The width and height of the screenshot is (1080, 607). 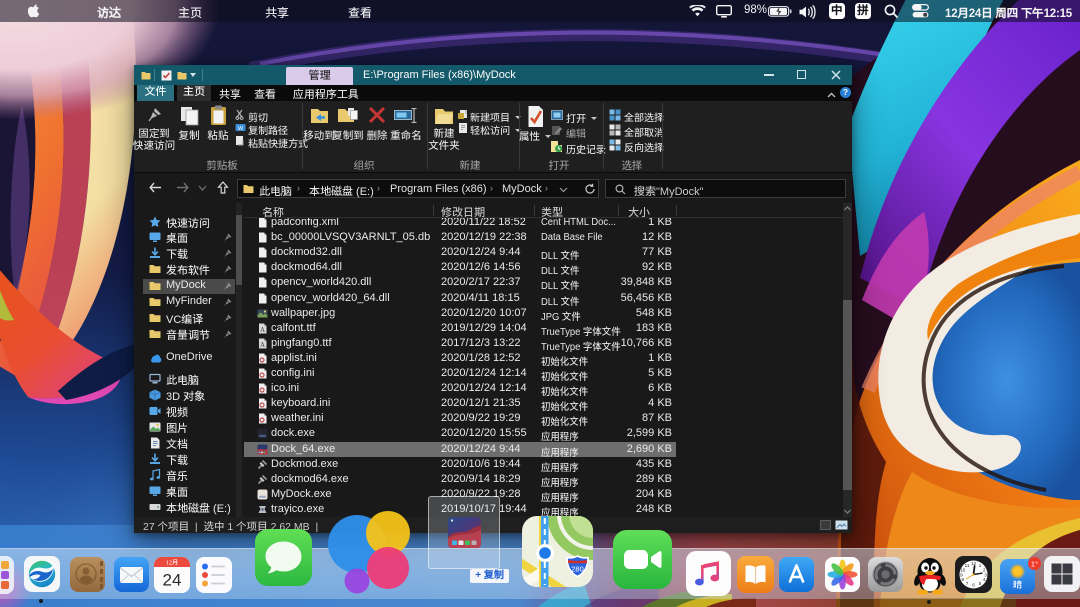 What do you see at coordinates (963, 579) in the screenshot?
I see `svg-text: 8` at bounding box center [963, 579].